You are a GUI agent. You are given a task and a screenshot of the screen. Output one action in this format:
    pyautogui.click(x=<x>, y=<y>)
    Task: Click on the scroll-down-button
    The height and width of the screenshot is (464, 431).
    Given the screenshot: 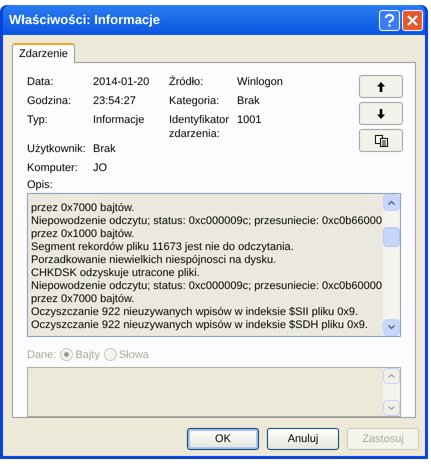 What is the action you would take?
    pyautogui.click(x=391, y=327)
    